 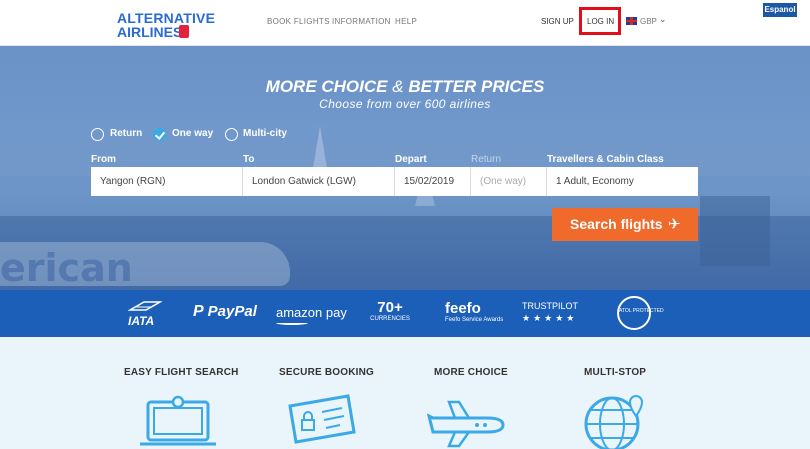 What do you see at coordinates (550, 318) in the screenshot?
I see `trustpilot-stars: ★★★★★` at bounding box center [550, 318].